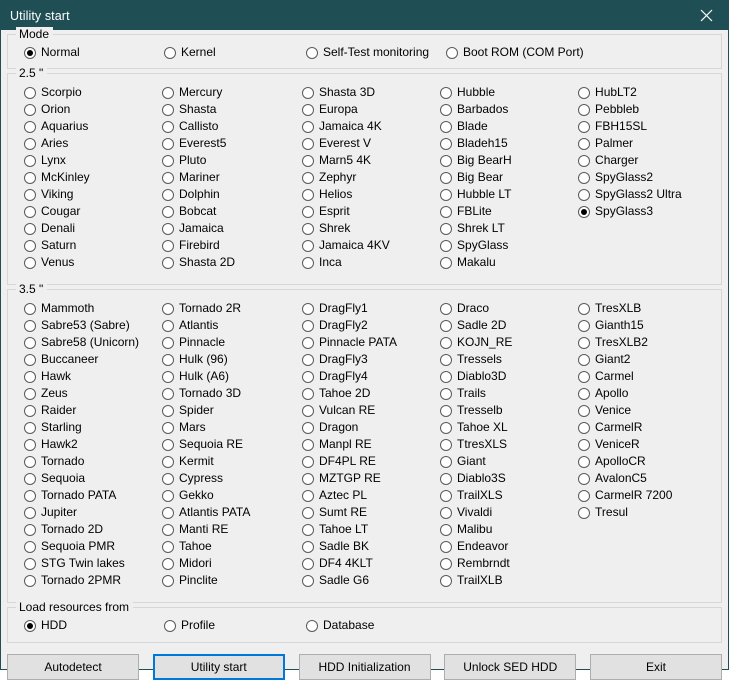  I want to click on drive-radio-hubble-lt: Hubble LT, so click(509, 194).